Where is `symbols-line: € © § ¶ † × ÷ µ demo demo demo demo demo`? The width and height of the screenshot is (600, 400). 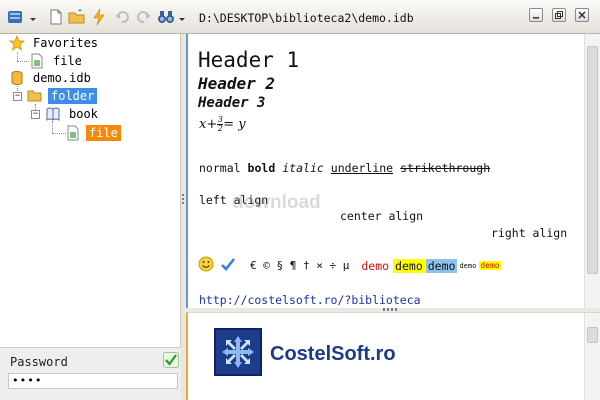 symbols-line: € © § ¶ † × ÷ µ demo demo demo demo demo is located at coordinates (349, 265).